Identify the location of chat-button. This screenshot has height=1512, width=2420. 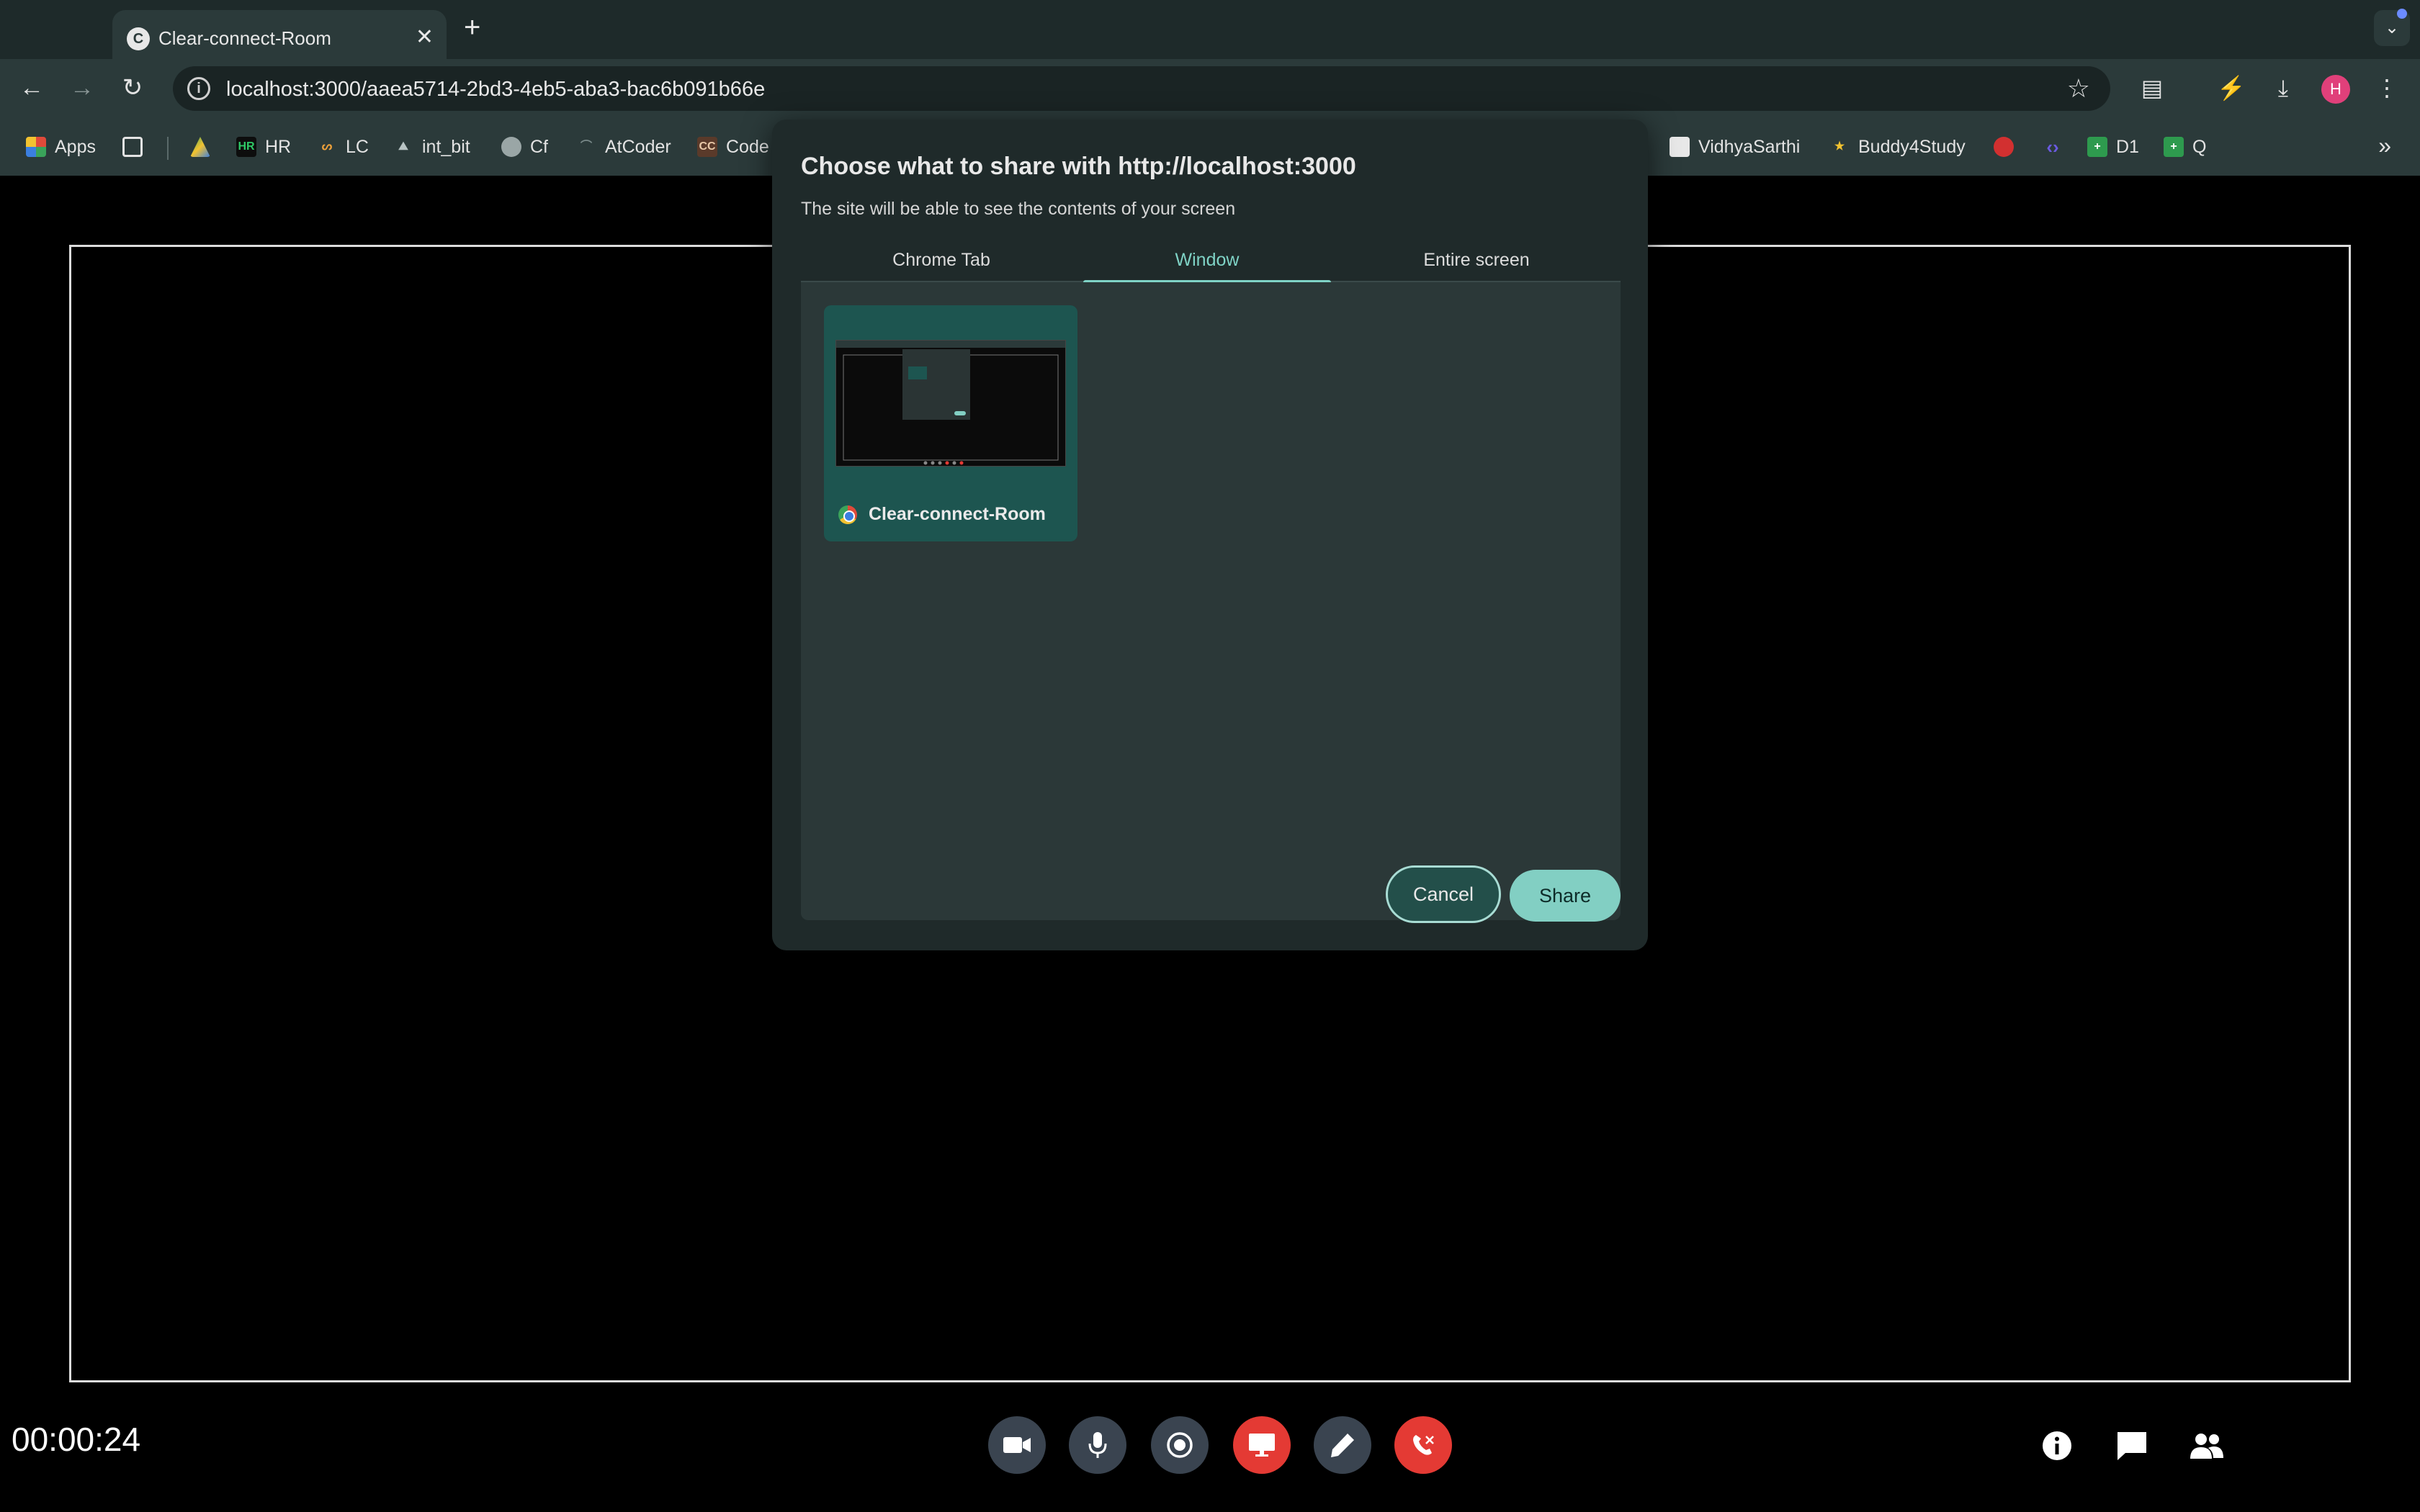
(2132, 1445).